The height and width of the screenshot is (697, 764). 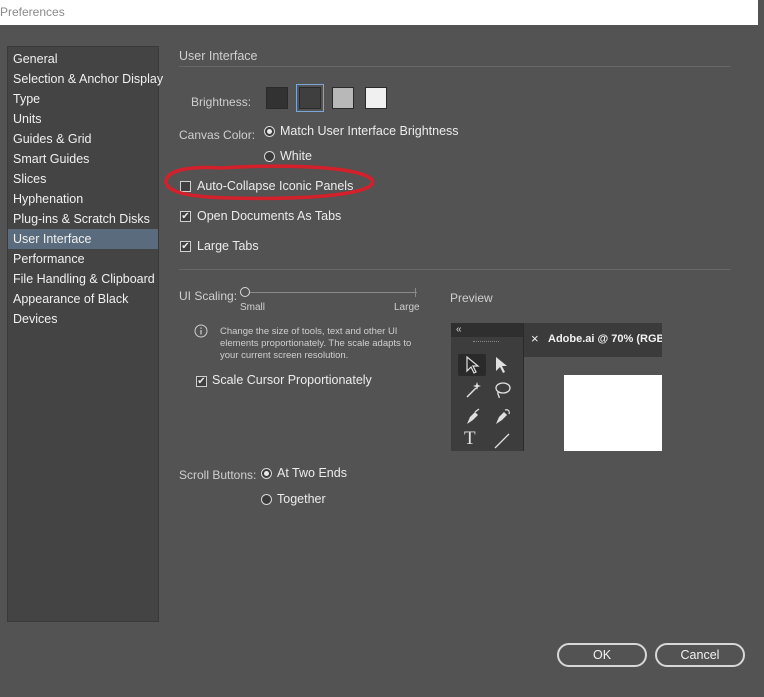 I want to click on sidebar-item-devices: Devices, so click(x=83, y=319).